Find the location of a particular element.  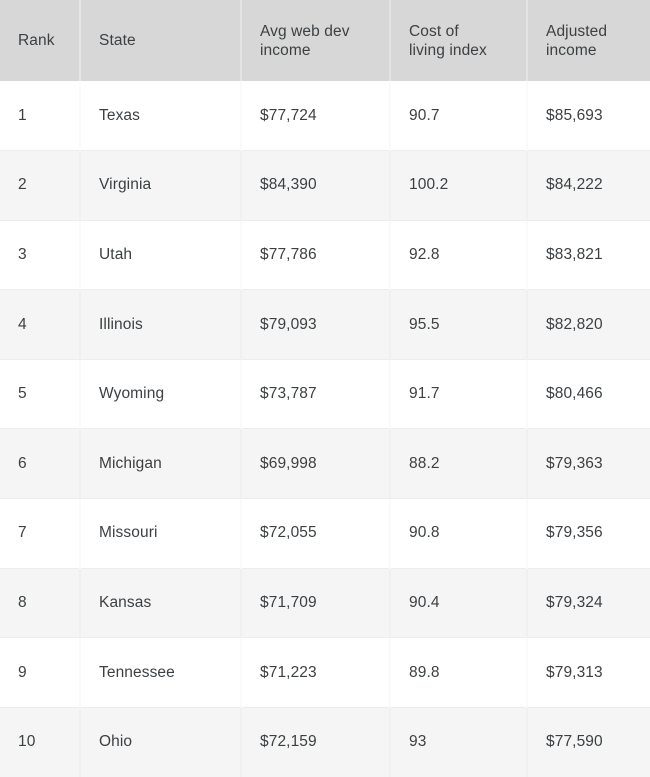

cell-adjusted_income: $82,820 is located at coordinates (588, 324).